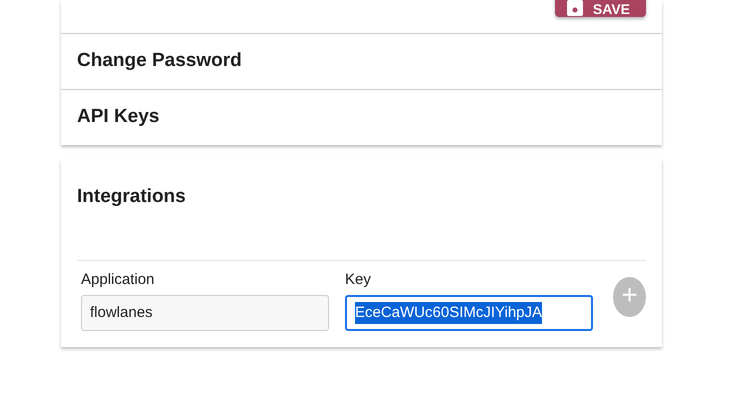 This screenshot has width=747, height=414. Describe the element at coordinates (205, 313) in the screenshot. I see `input-field: flowlanes` at that location.